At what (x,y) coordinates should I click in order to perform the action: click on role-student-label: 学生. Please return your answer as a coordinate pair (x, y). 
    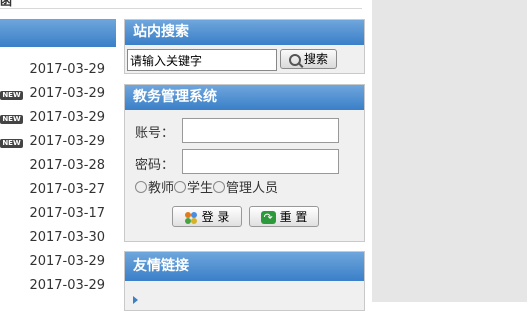
    Looking at the image, I should click on (200, 188).